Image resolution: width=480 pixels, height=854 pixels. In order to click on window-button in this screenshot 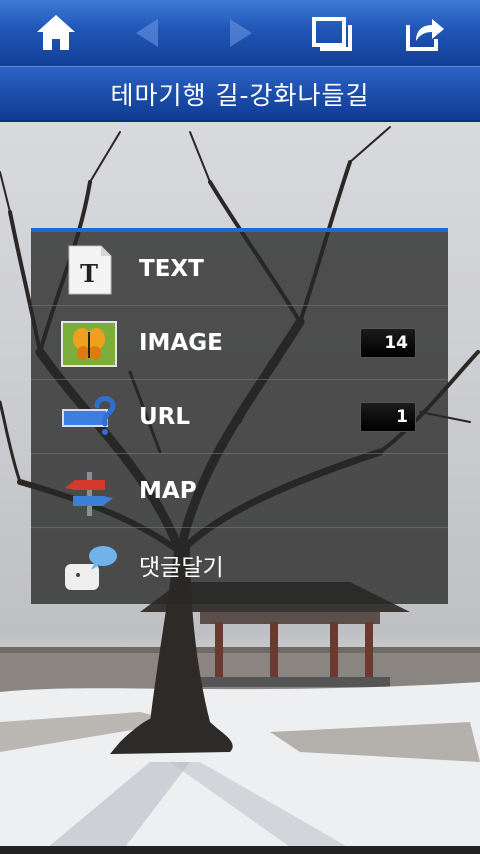, I will do `click(332, 33)`.